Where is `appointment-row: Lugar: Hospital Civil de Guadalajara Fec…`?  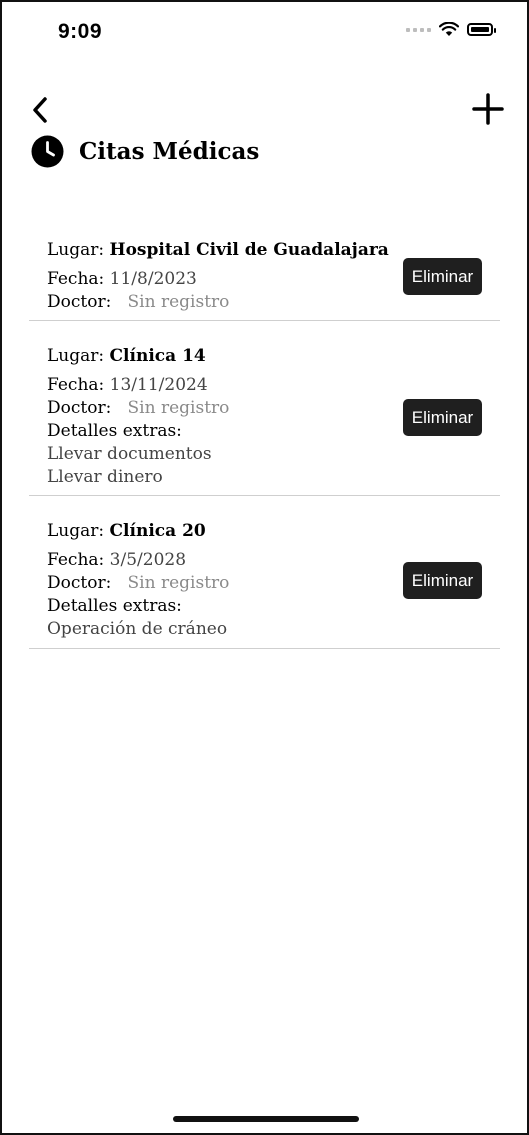 appointment-row: Lugar: Hospital Civil de Guadalajara Fec… is located at coordinates (264, 275).